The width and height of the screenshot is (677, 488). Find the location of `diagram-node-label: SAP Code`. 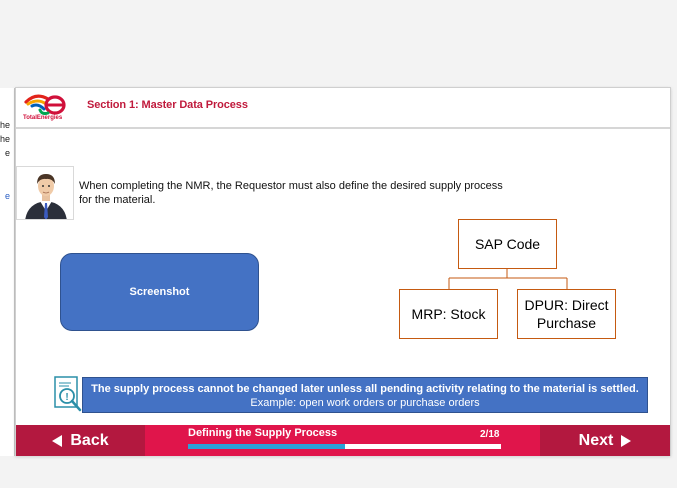

diagram-node-label: SAP Code is located at coordinates (507, 244).